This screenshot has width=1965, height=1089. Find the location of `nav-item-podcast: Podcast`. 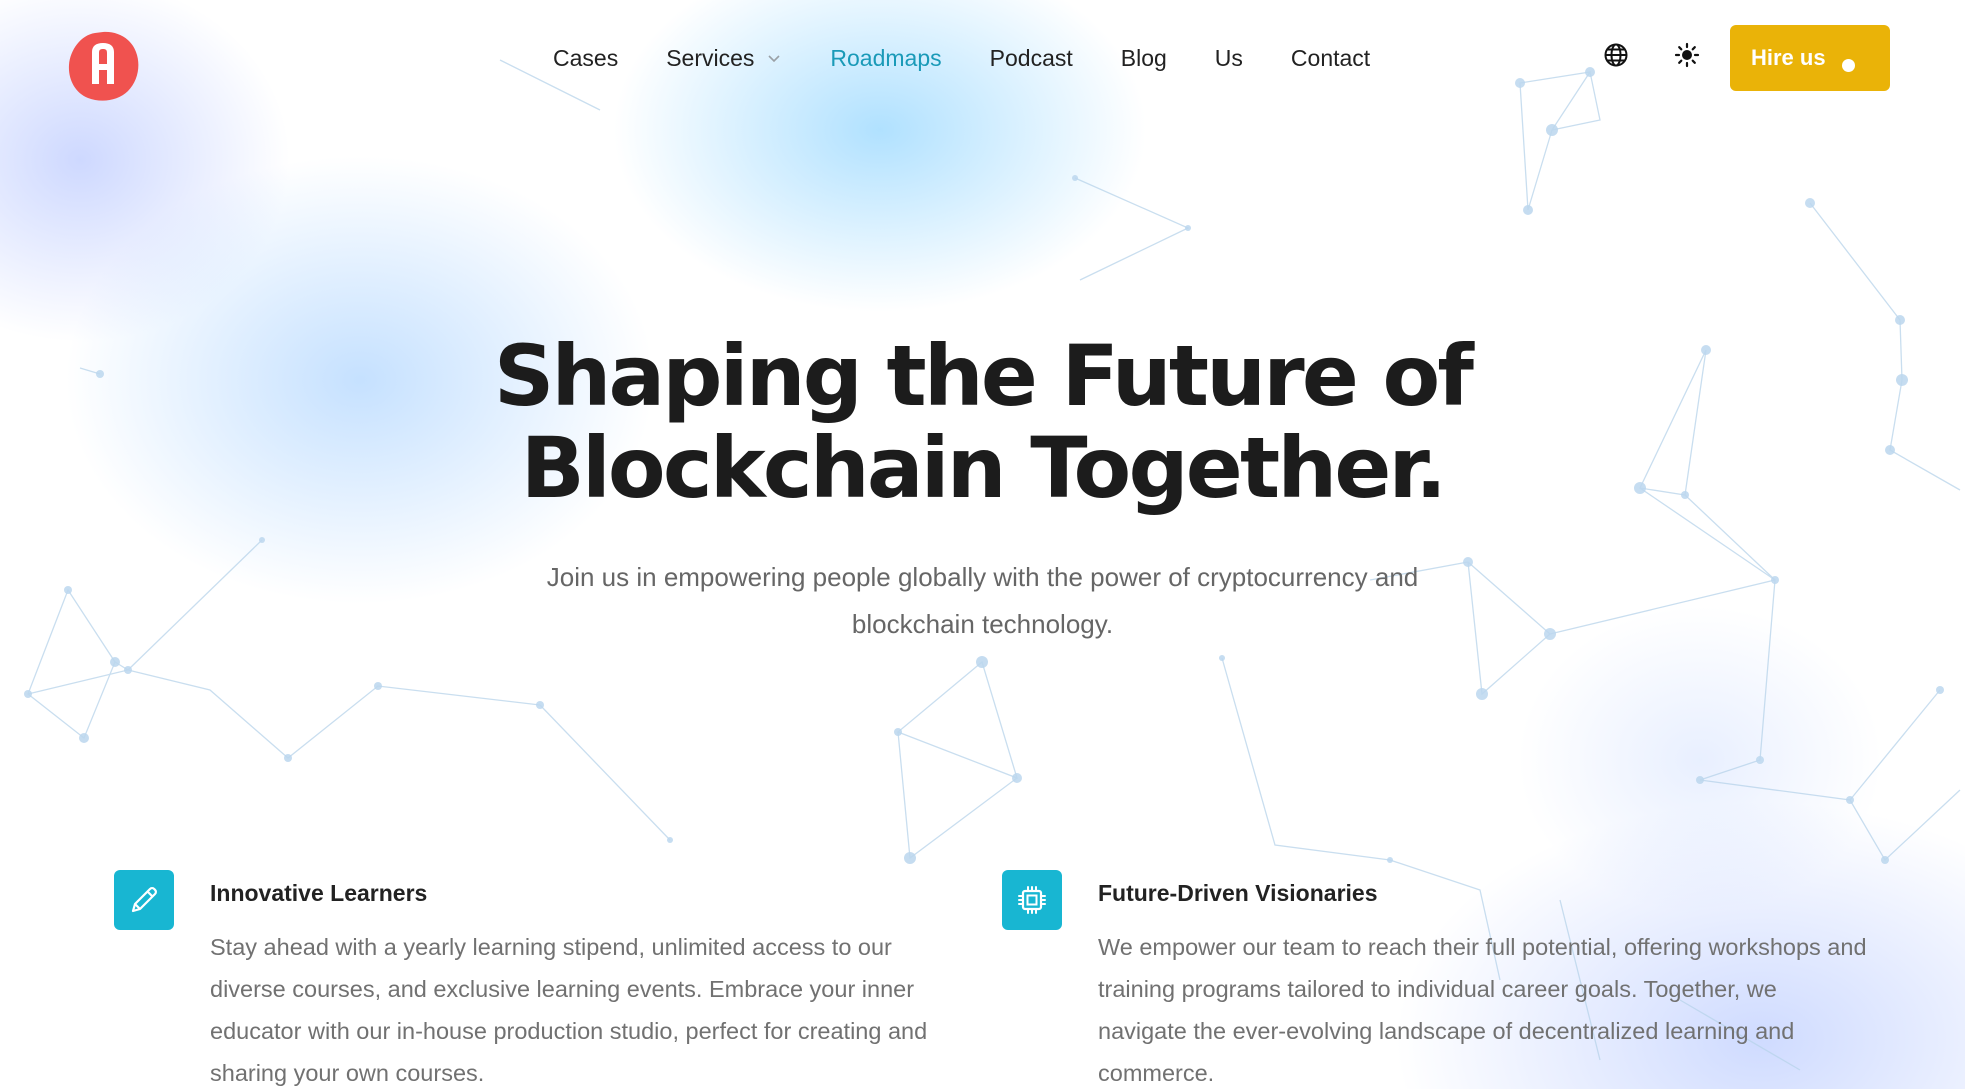

nav-item-podcast: Podcast is located at coordinates (1031, 58).